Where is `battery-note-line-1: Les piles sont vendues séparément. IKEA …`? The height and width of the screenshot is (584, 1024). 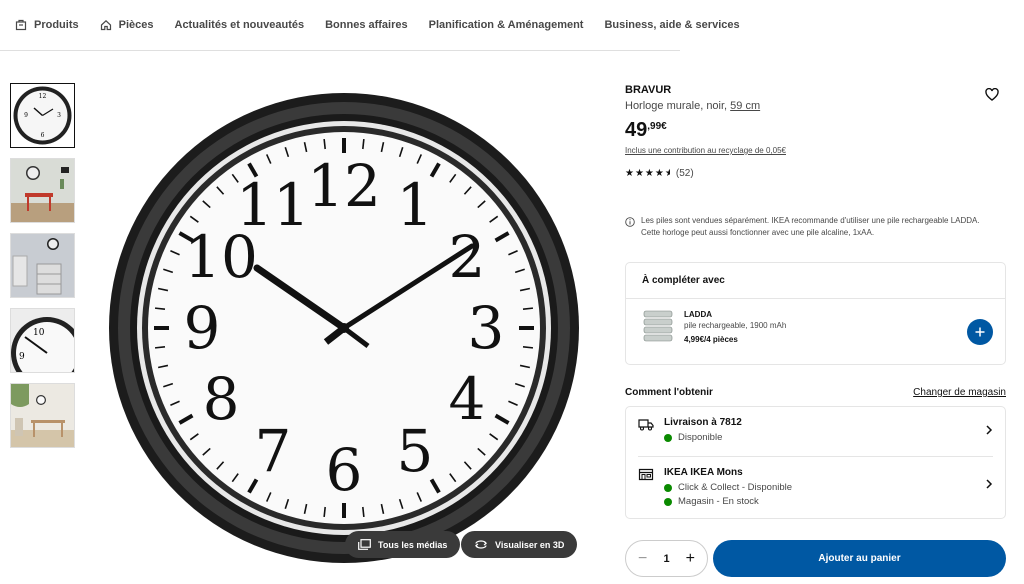
battery-note-line-1: Les piles sont vendues séparément. IKEA … is located at coordinates (810, 220).